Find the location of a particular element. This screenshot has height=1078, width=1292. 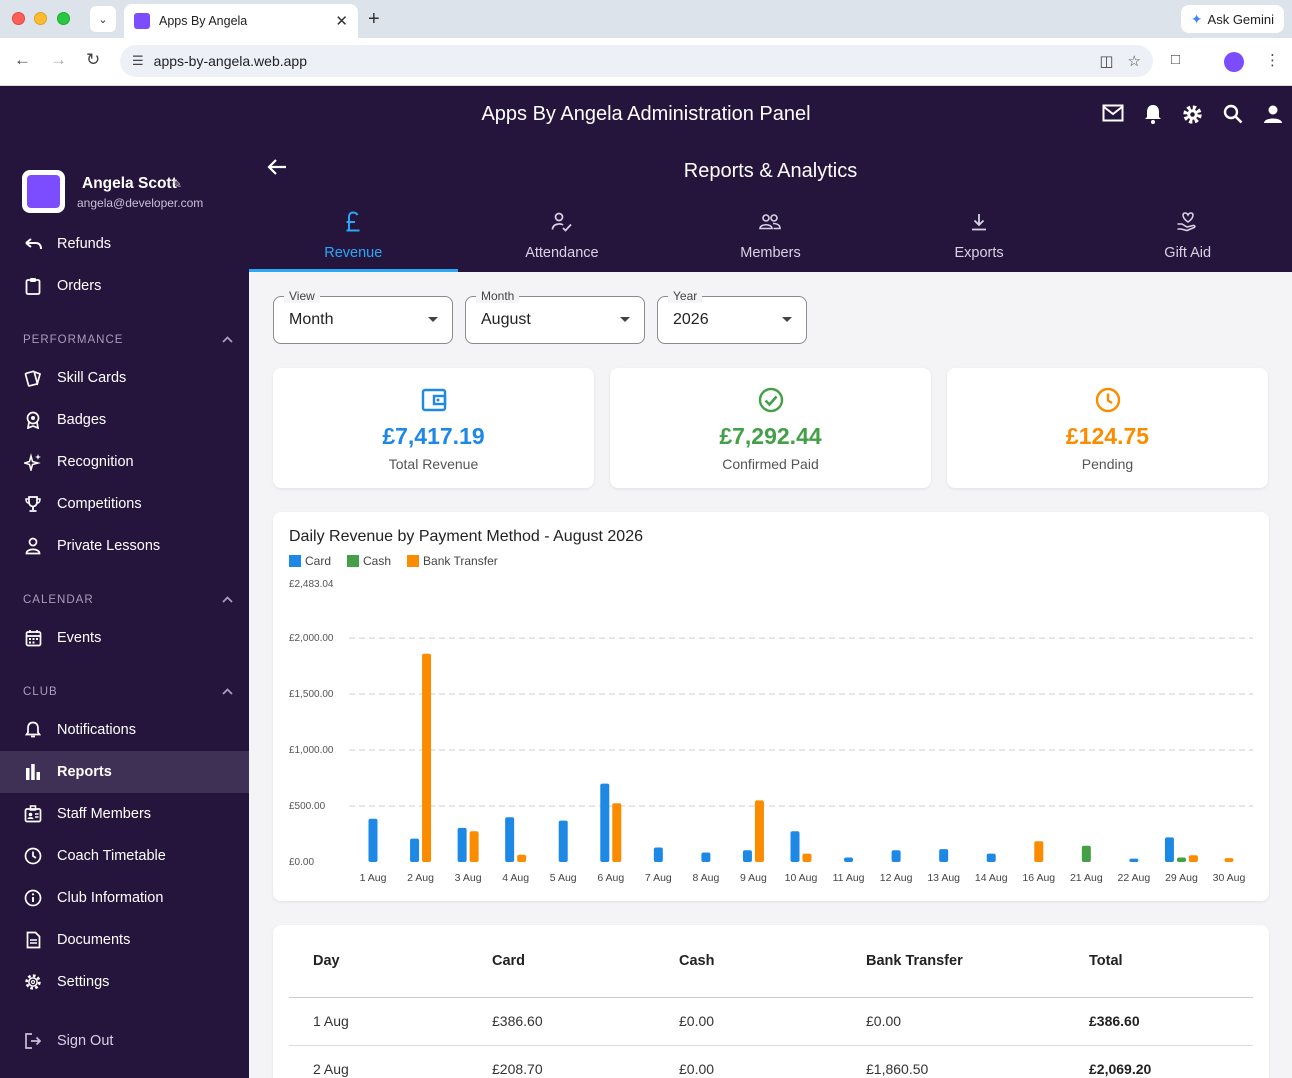

x-tick-label: 12 Aug is located at coordinates (896, 878).